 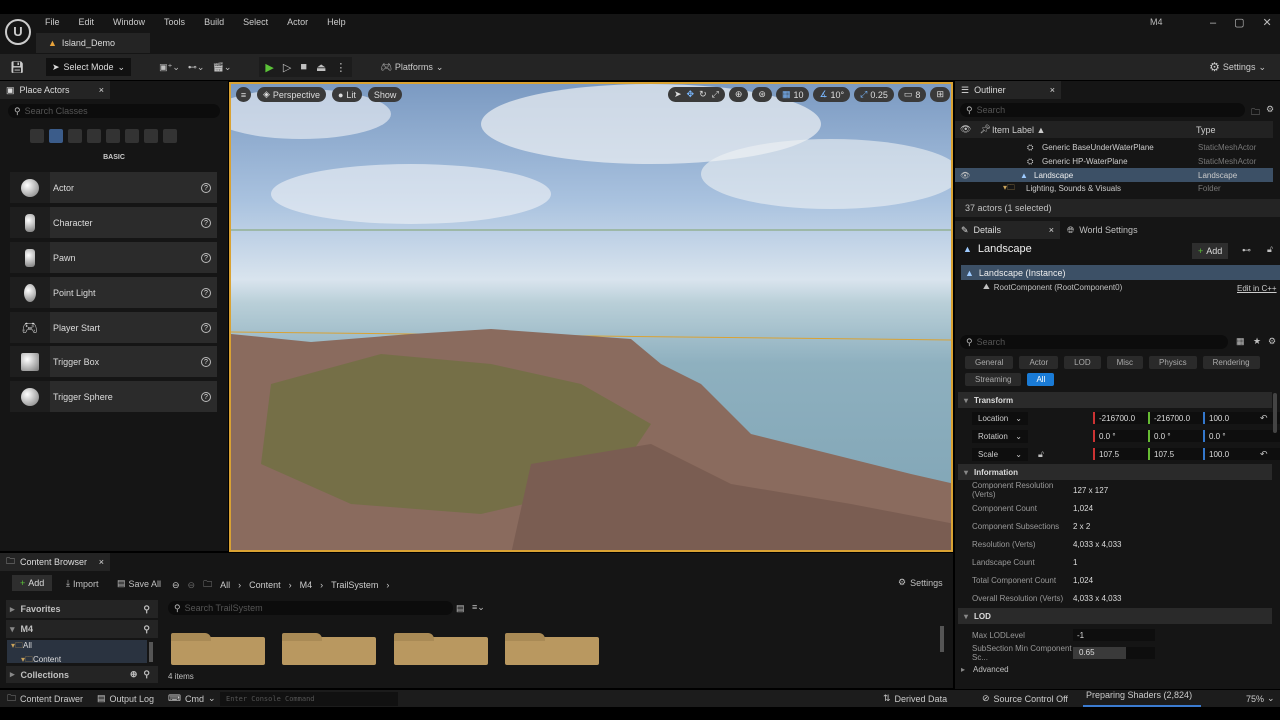 What do you see at coordinates (989, 362) in the screenshot?
I see `filter-general: General` at bounding box center [989, 362].